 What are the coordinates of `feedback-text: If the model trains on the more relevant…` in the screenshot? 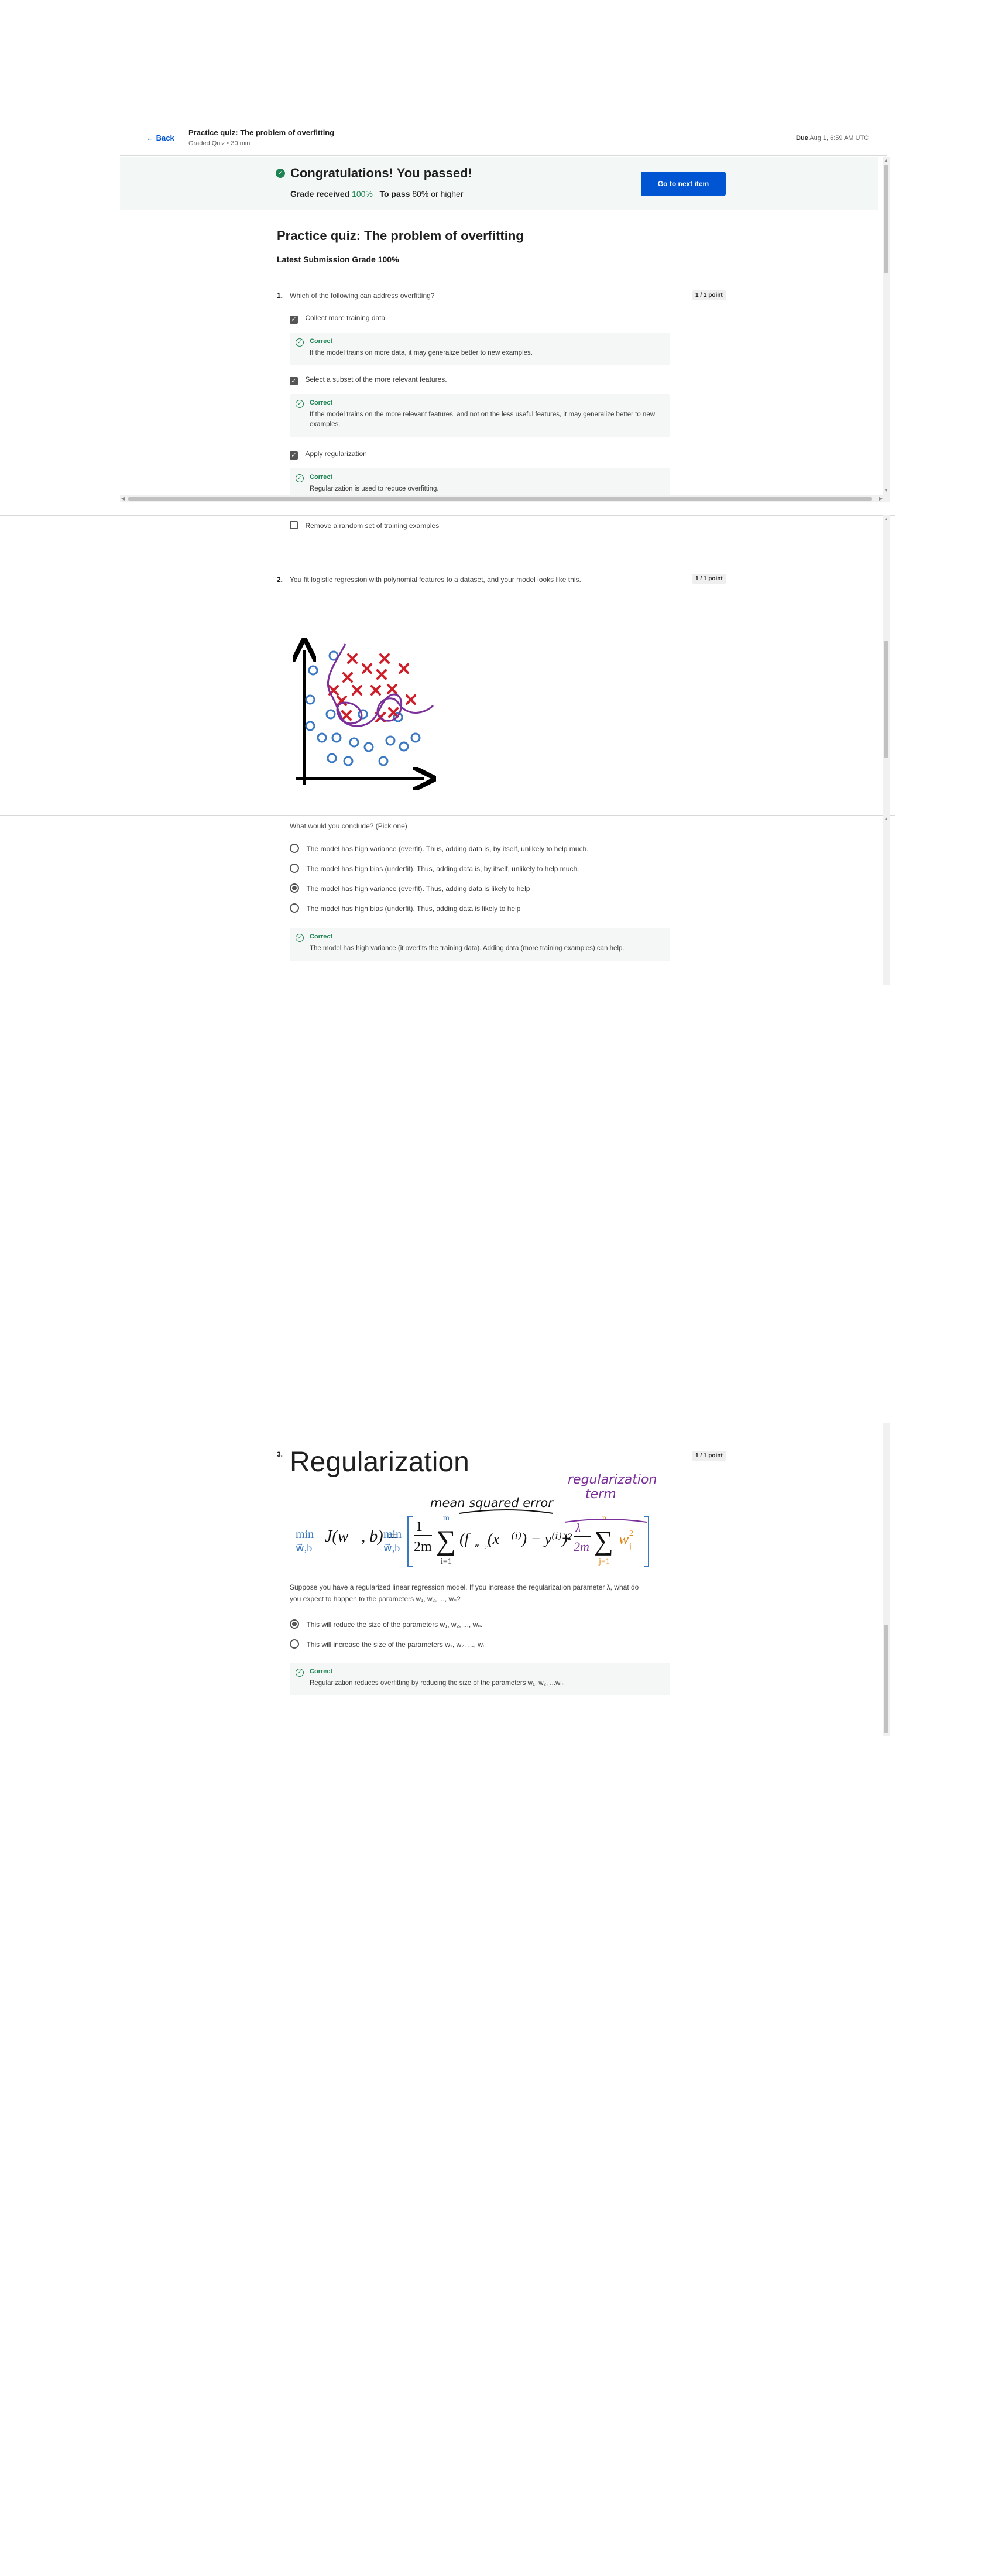 It's located at (483, 419).